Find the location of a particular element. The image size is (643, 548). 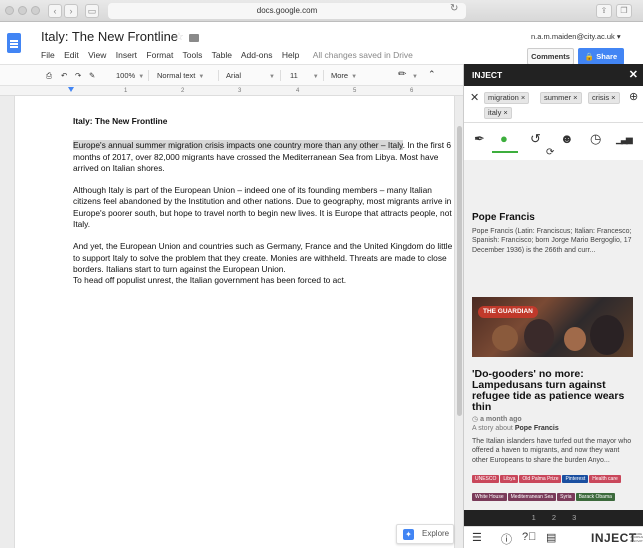

article-tag: UNESCO is located at coordinates (486, 479).